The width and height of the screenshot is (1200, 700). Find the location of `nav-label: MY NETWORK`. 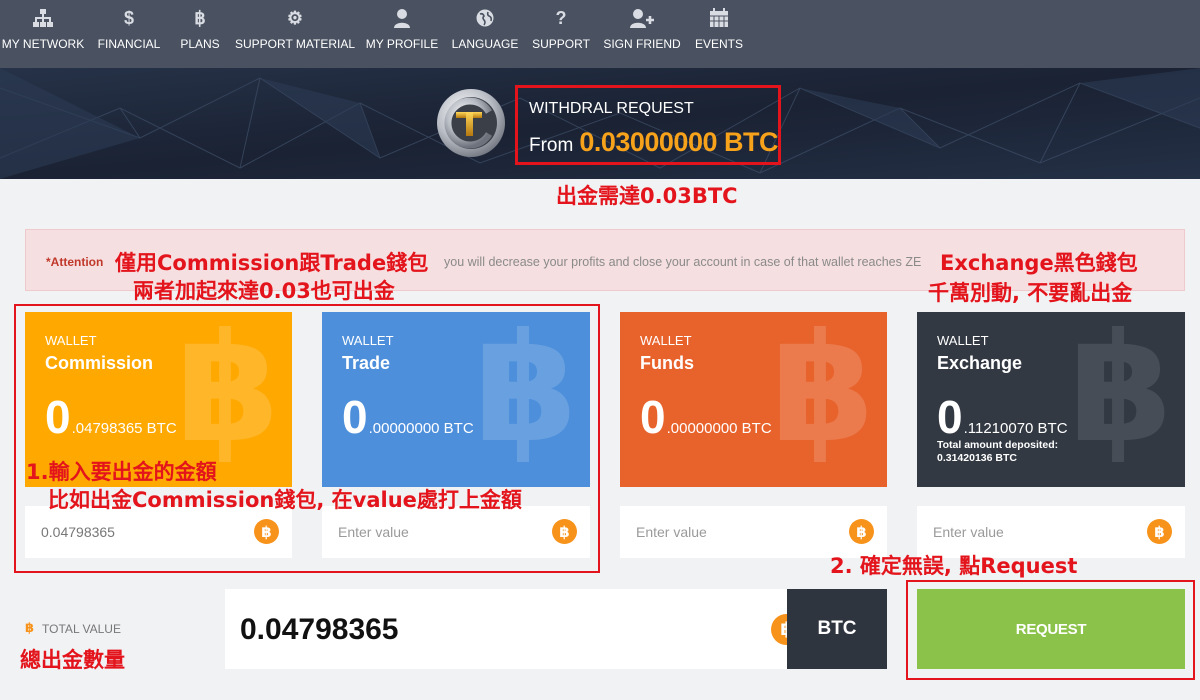

nav-label: MY NETWORK is located at coordinates (43, 44).